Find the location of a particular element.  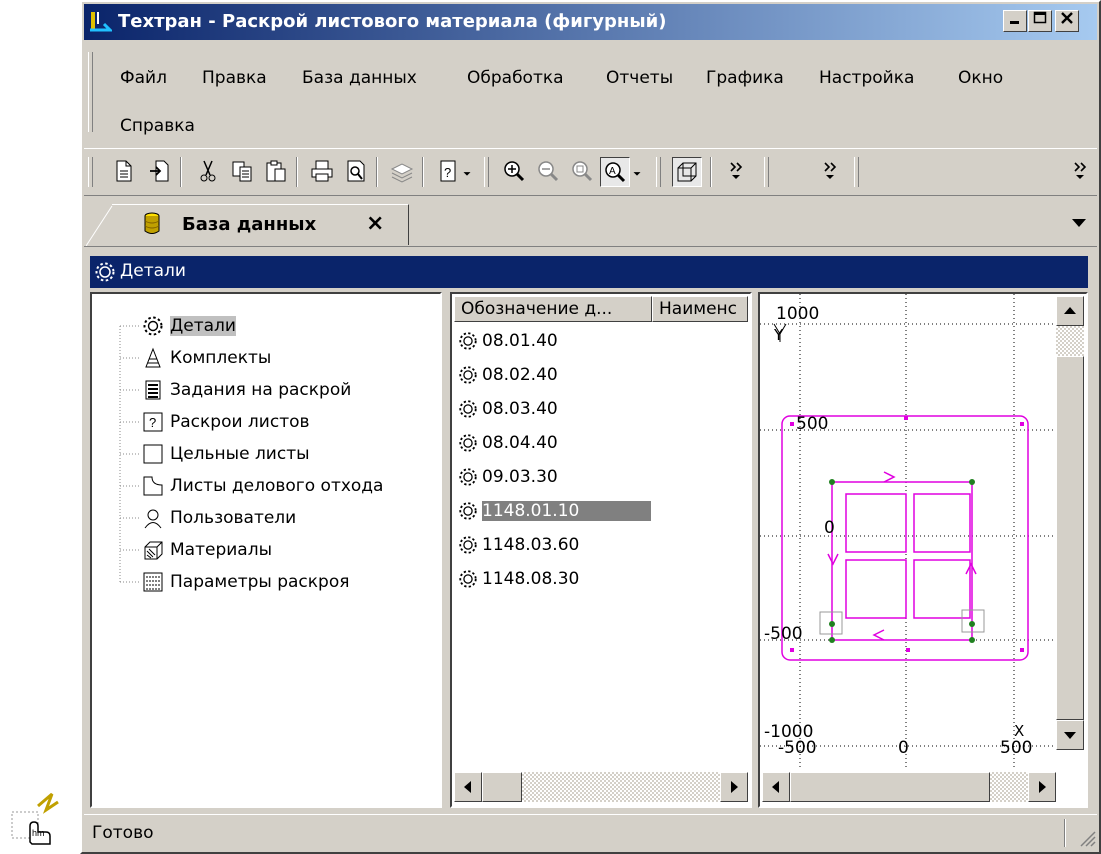

preview-hscroll-track is located at coordinates (1009, 787).